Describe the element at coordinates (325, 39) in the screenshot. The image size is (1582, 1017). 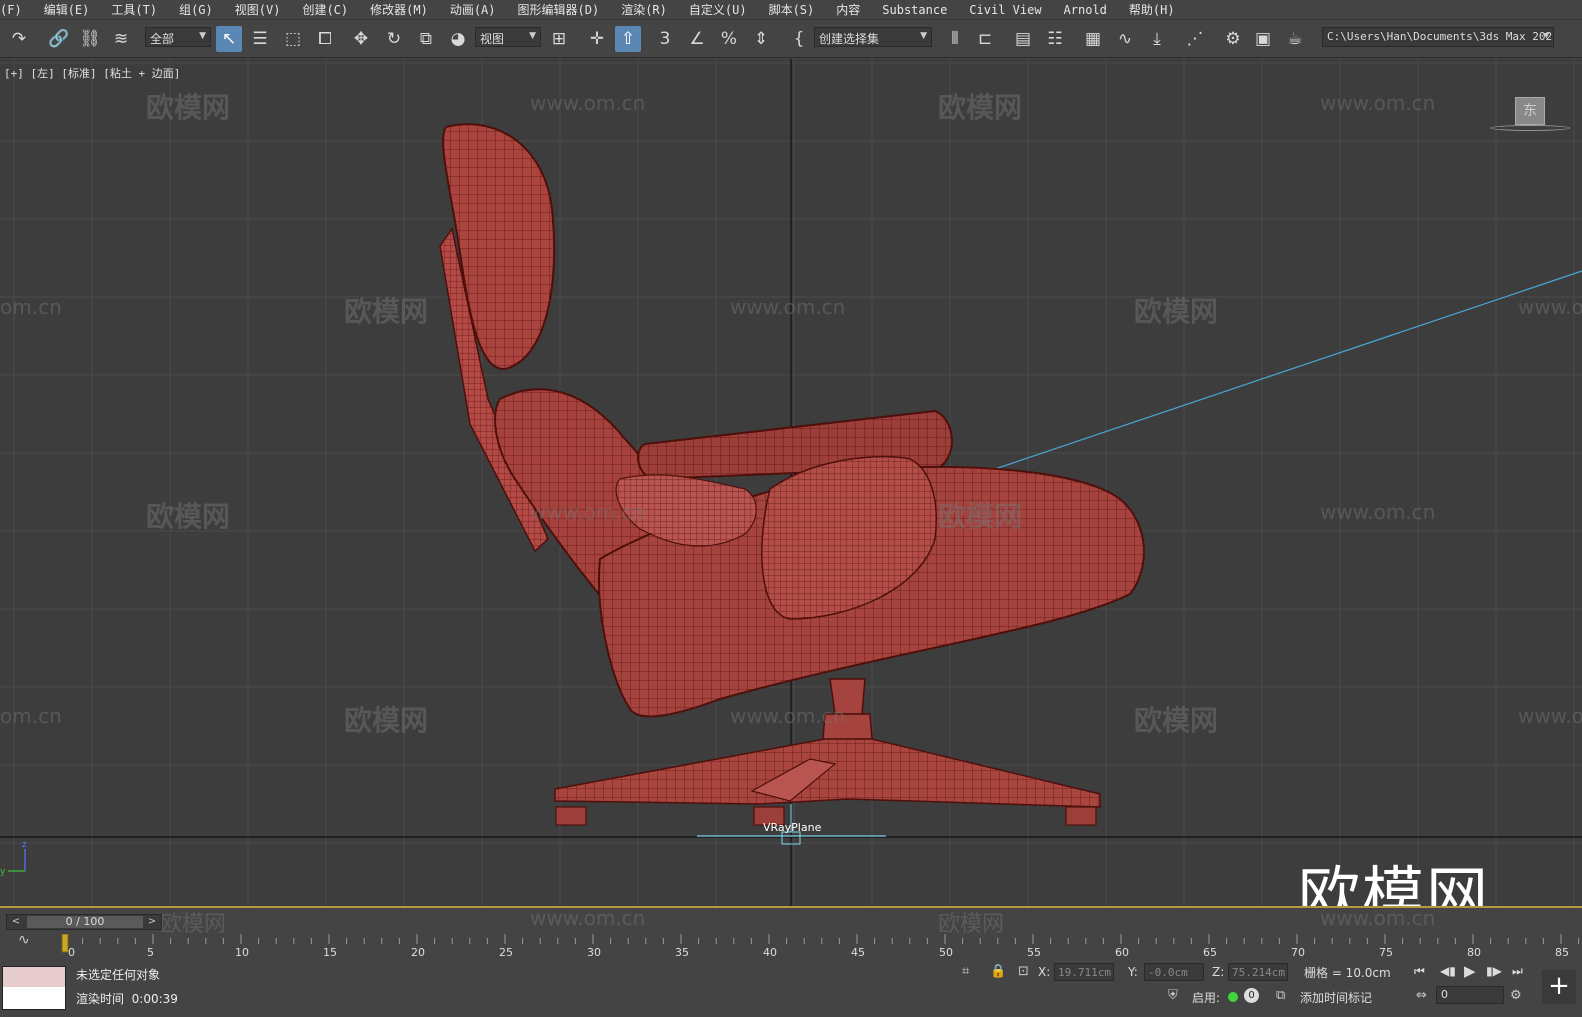
I see `window-crossing-icon: ⧠` at that location.